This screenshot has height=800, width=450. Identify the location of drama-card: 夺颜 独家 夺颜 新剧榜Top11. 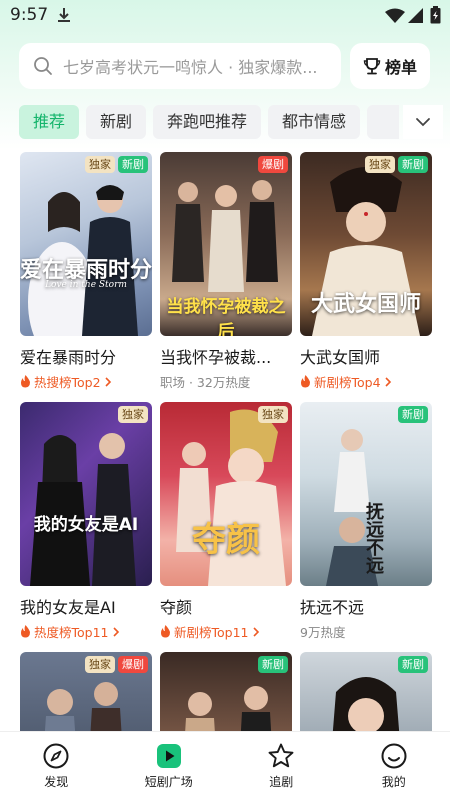
(226, 521).